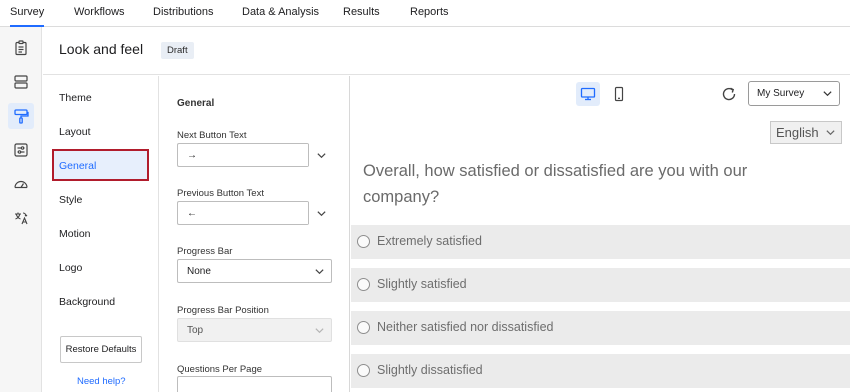 Image resolution: width=850 pixels, height=392 pixels. Describe the element at coordinates (361, 13) in the screenshot. I see `tab-results: Results` at that location.